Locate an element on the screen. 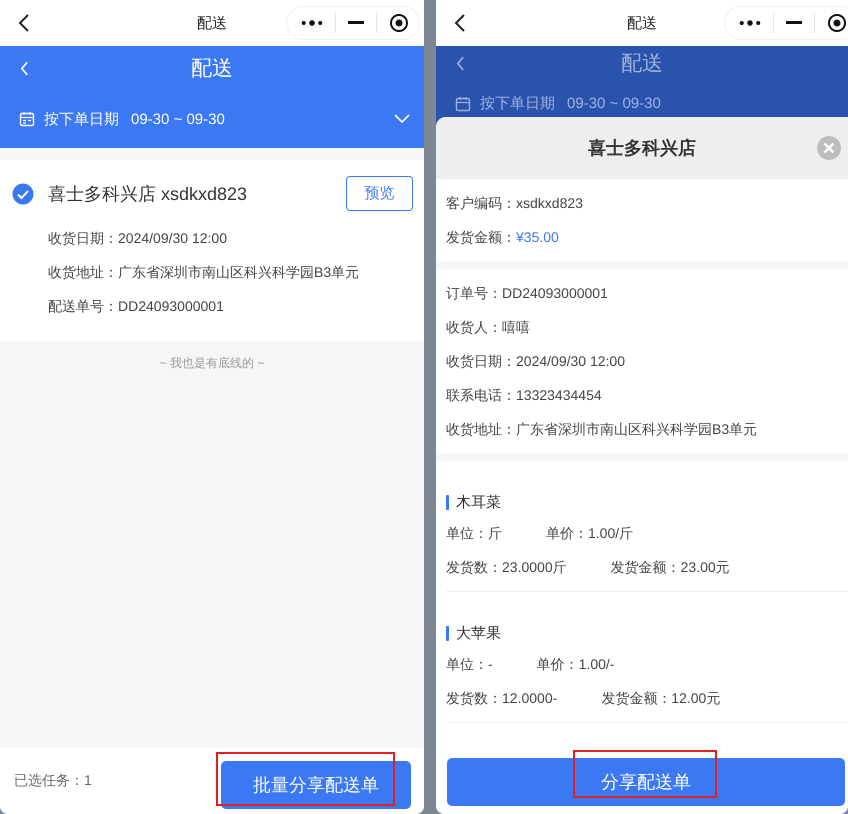 Image resolution: width=848 pixels, height=814 pixels. product-name: 大苹果 is located at coordinates (478, 633).